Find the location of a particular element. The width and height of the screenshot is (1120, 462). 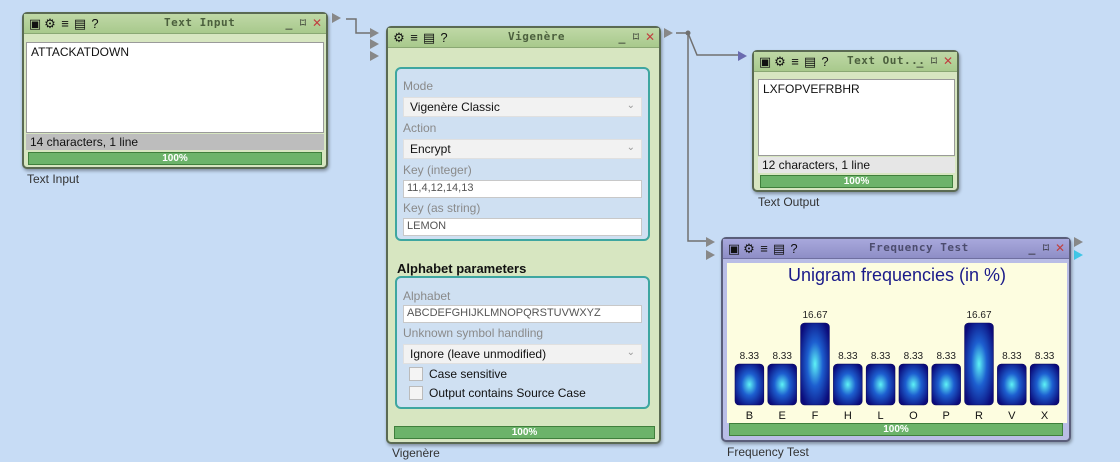

output-text-area: LXFOPVEFRBHR is located at coordinates (856, 117).